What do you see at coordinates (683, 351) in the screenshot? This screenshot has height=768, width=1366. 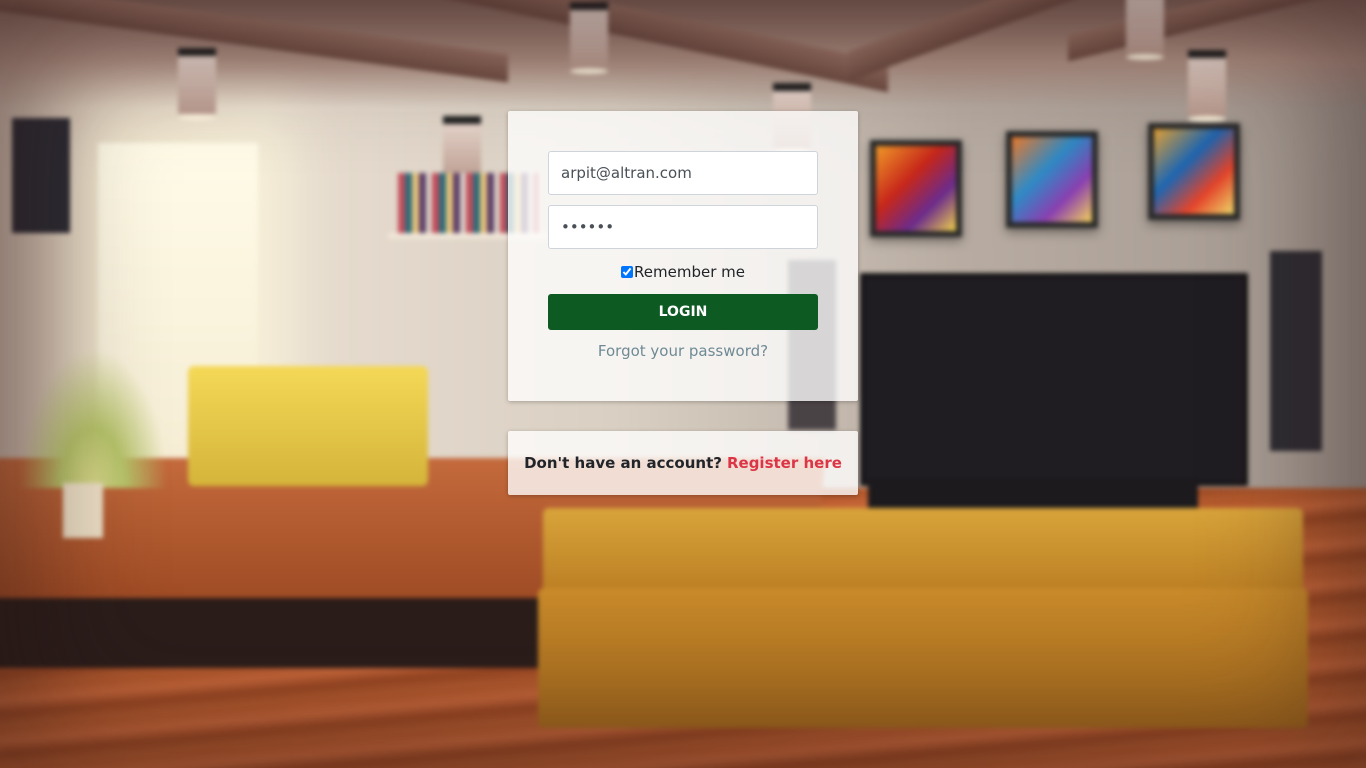 I see `forgot-password-link: Forgot your password?` at bounding box center [683, 351].